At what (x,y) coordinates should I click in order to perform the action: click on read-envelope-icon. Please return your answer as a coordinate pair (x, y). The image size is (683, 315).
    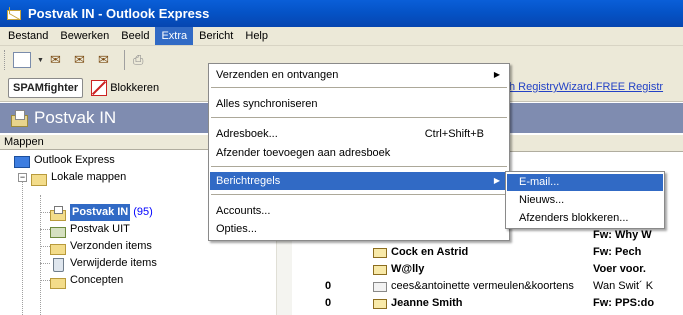
    Looking at the image, I should click on (380, 287).